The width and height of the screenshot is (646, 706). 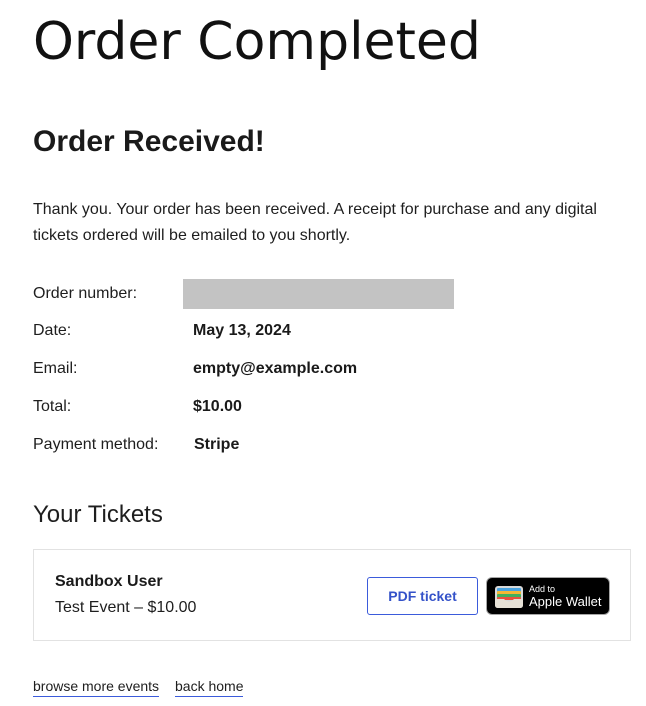 I want to click on payment-method-row: Payment method: Stripe, so click(x=328, y=445).